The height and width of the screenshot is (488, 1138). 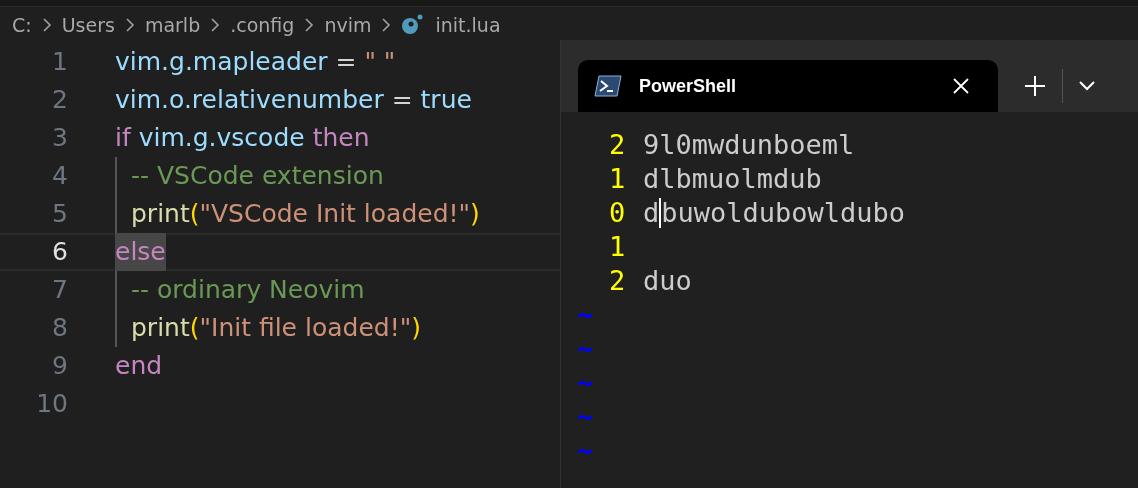 What do you see at coordinates (88, 25) in the screenshot?
I see `breadcrumb-item: Users` at bounding box center [88, 25].